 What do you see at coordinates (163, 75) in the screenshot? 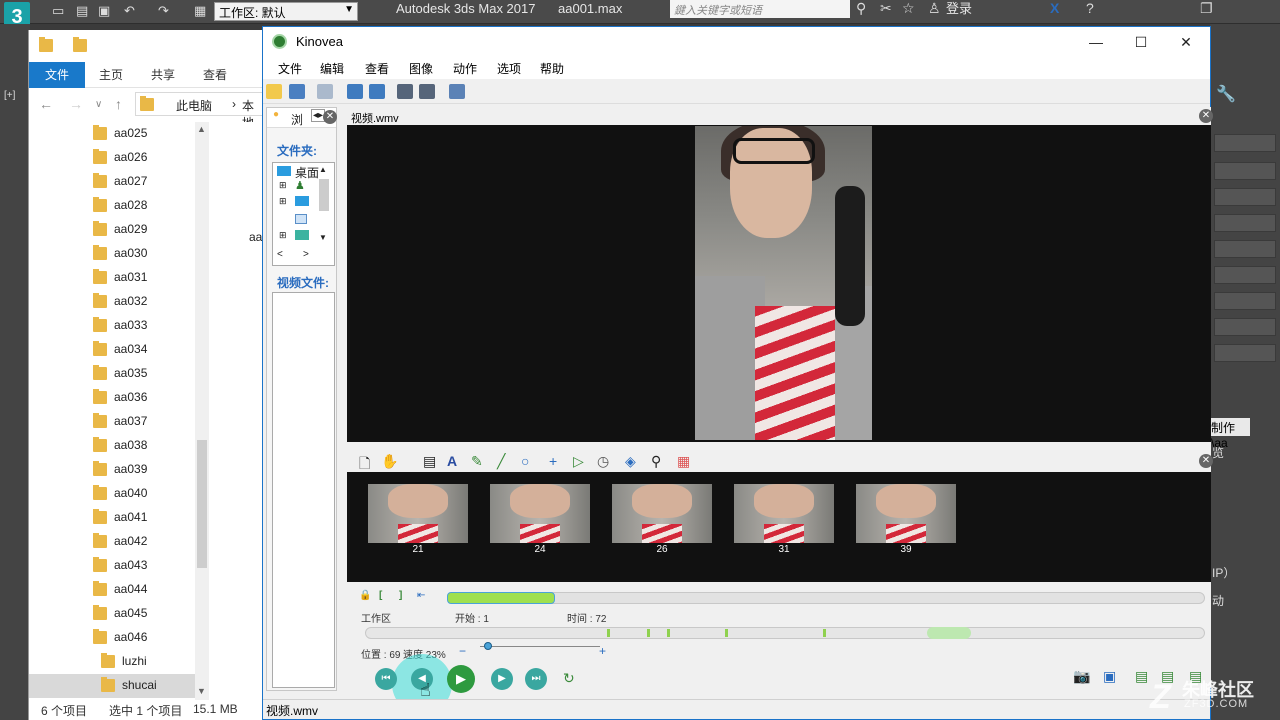
I see `tab-share: 共享` at bounding box center [163, 75].